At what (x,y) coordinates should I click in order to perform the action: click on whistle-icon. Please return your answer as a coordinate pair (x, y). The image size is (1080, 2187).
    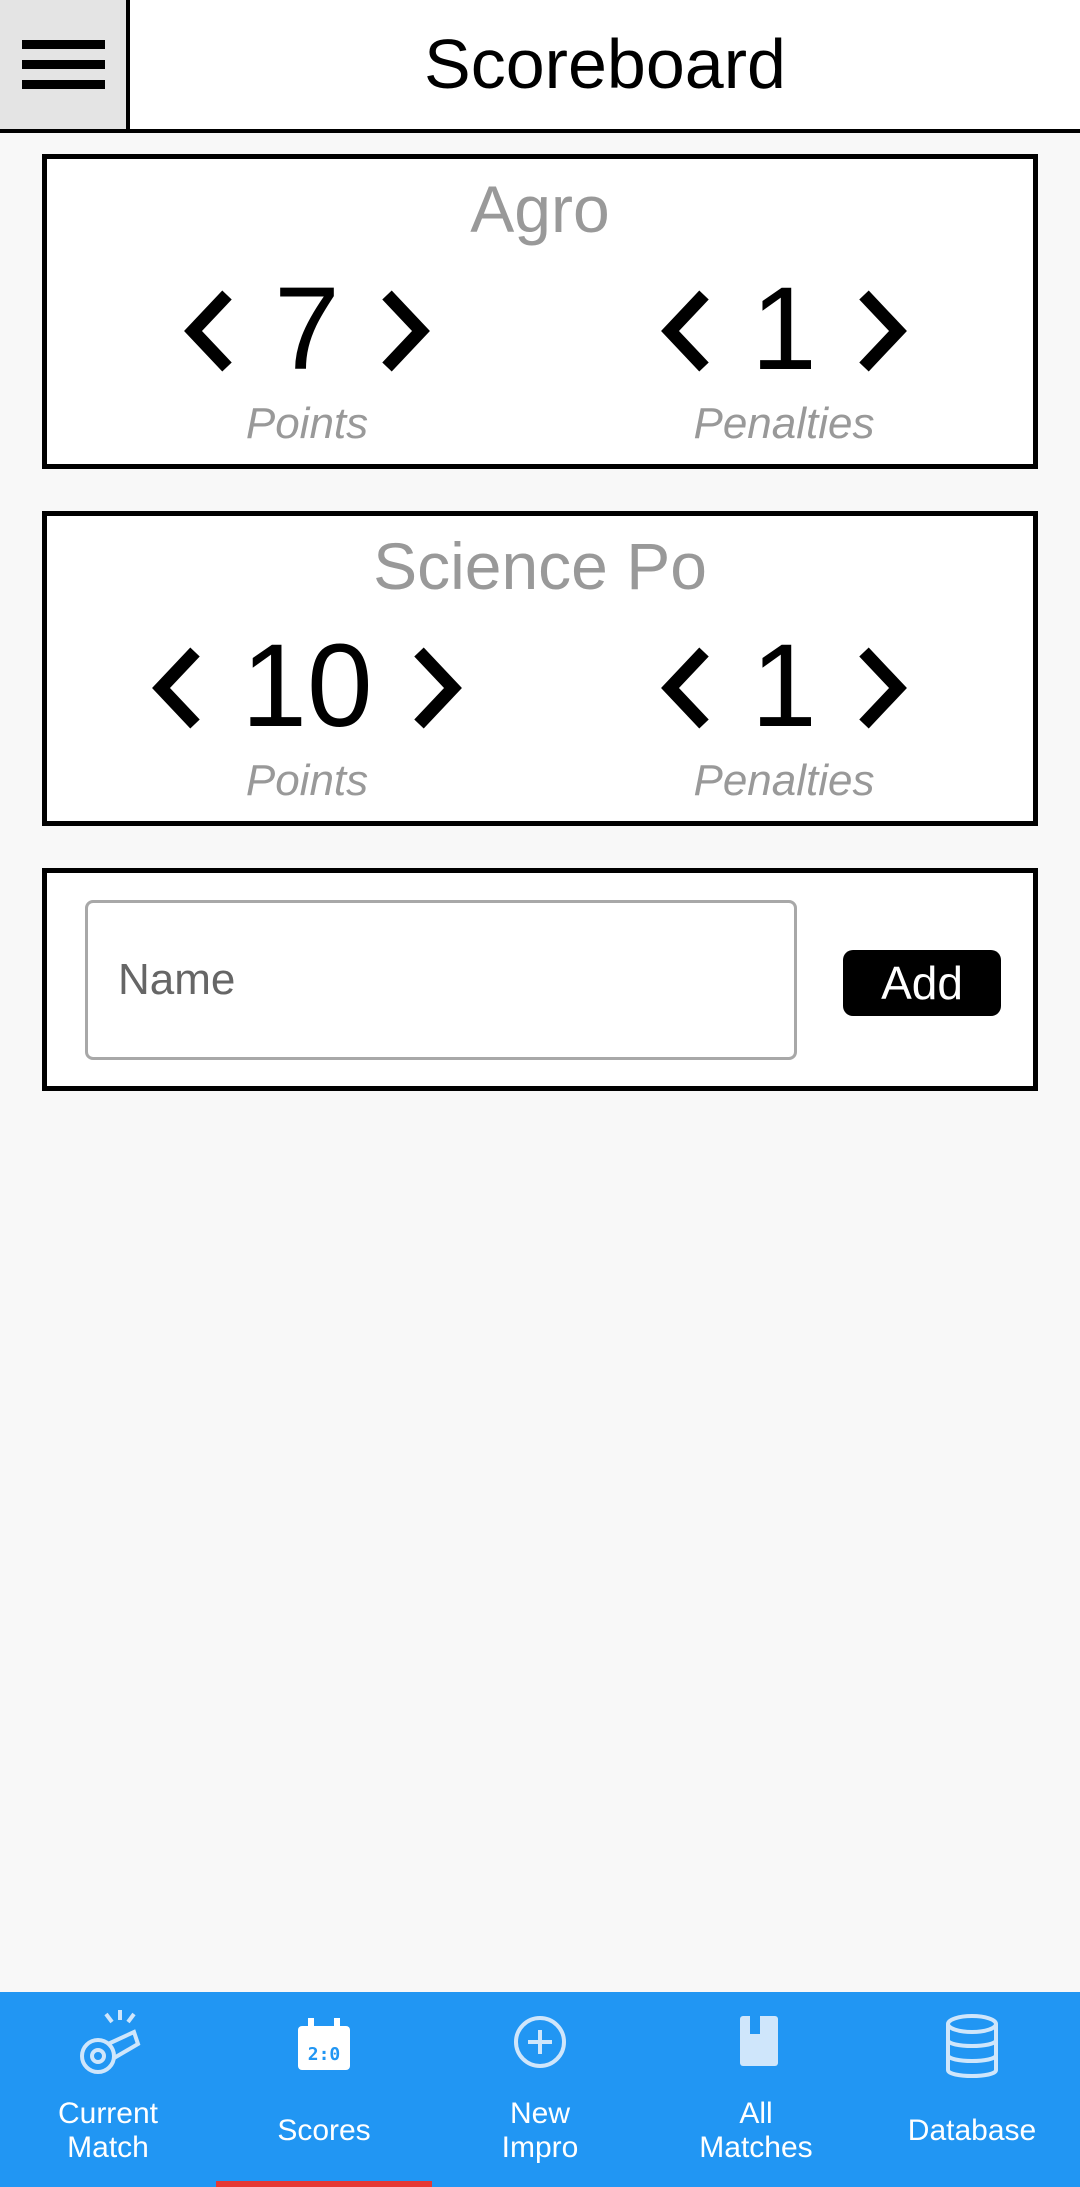
    Looking at the image, I should click on (110, 2042).